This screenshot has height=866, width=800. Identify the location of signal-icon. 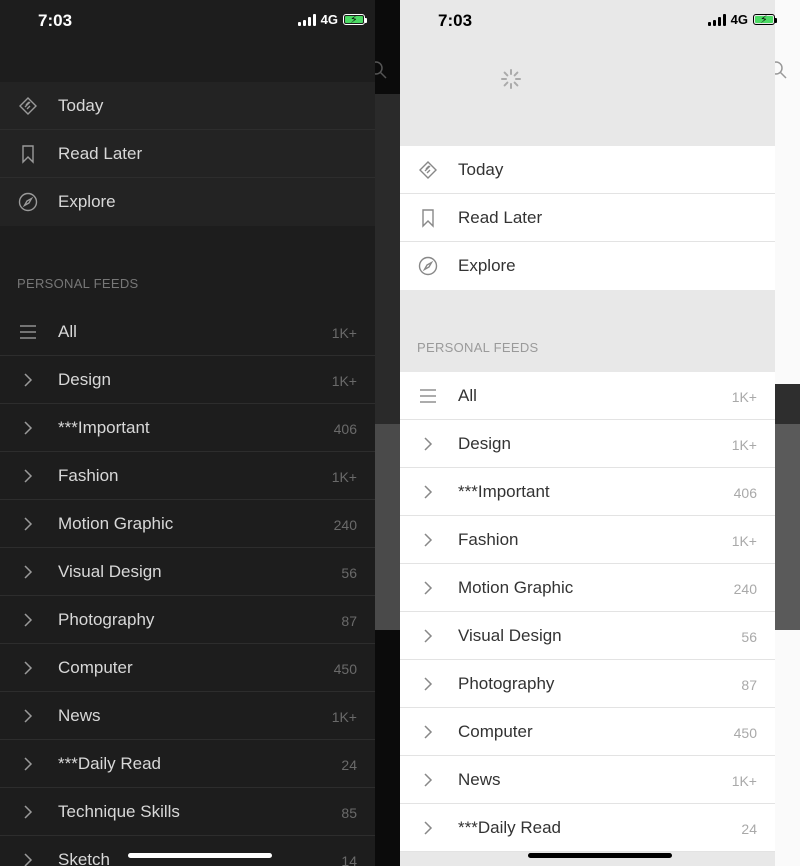
(716, 19).